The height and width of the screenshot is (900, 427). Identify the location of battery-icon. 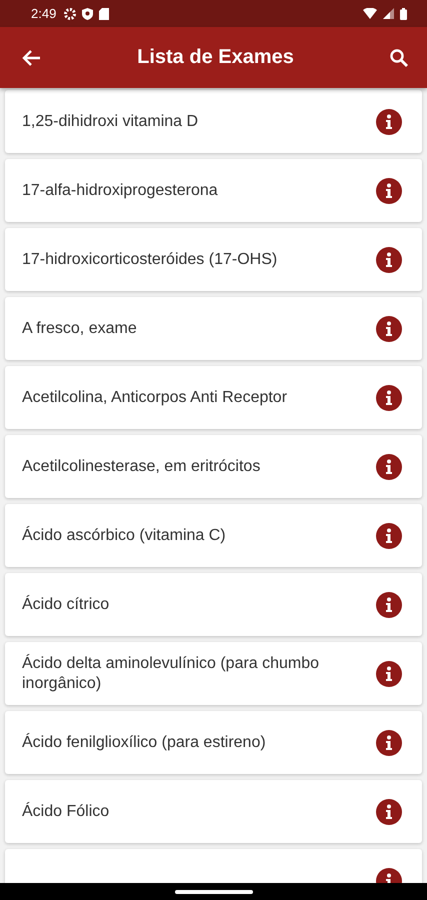
(403, 14).